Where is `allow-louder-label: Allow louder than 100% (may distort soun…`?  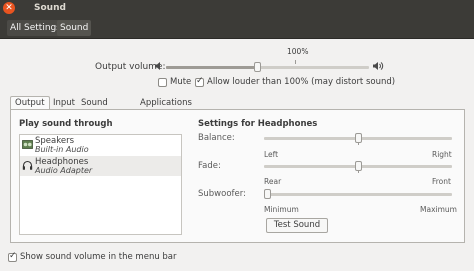 allow-louder-label: Allow louder than 100% (may distort soun… is located at coordinates (301, 82).